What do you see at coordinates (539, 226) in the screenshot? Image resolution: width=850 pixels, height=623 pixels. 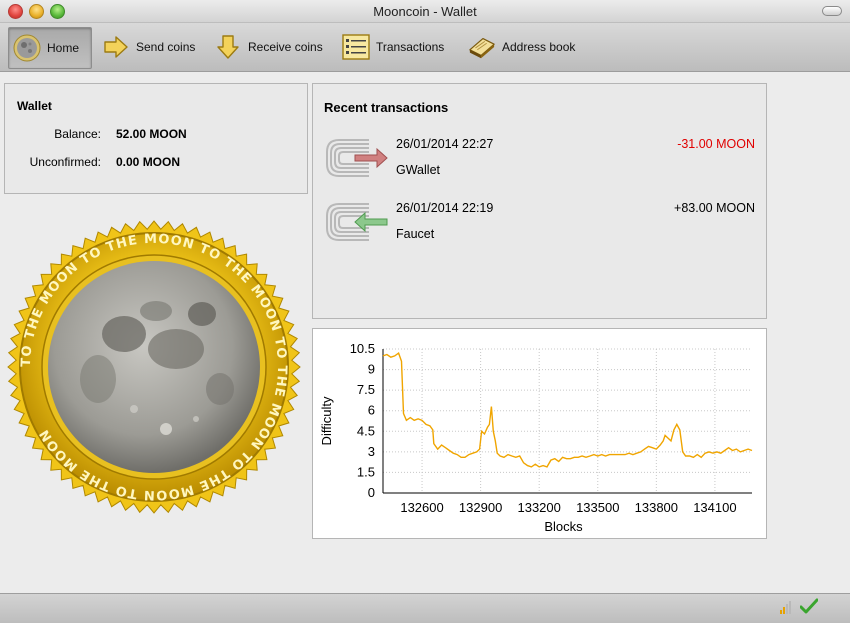 I see `transaction-row: 26/01/2014 22:19 Faucet +83.00 MOON` at bounding box center [539, 226].